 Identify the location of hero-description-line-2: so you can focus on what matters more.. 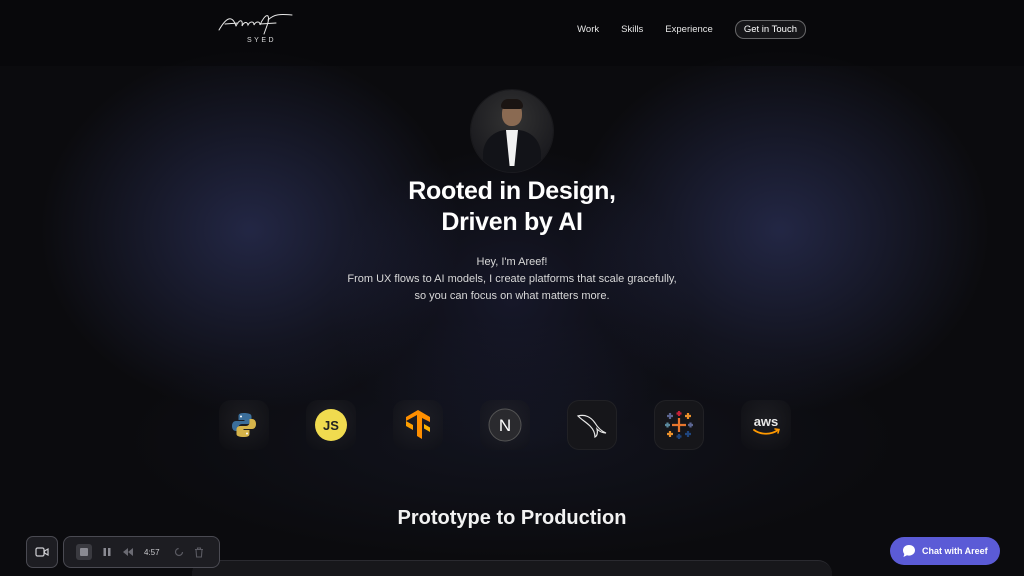
(512, 296).